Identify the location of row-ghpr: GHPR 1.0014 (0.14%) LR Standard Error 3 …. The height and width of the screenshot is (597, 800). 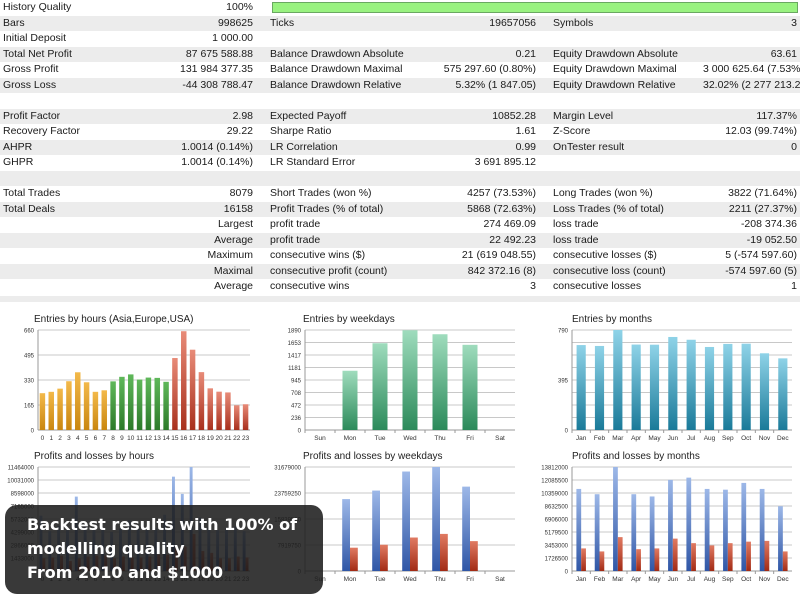
(400, 163).